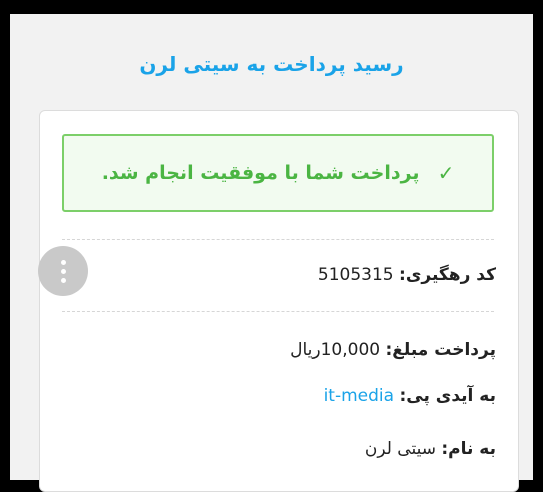 The width and height of the screenshot is (543, 492). I want to click on more-vertical-icon, so click(63, 262).